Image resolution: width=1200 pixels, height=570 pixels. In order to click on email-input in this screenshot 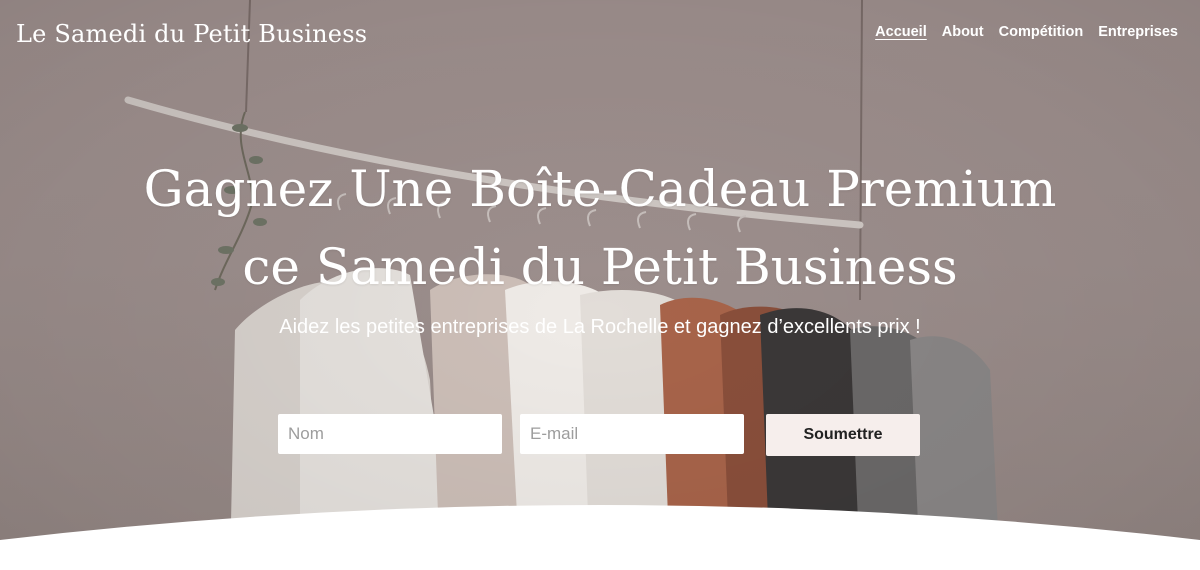, I will do `click(632, 434)`.